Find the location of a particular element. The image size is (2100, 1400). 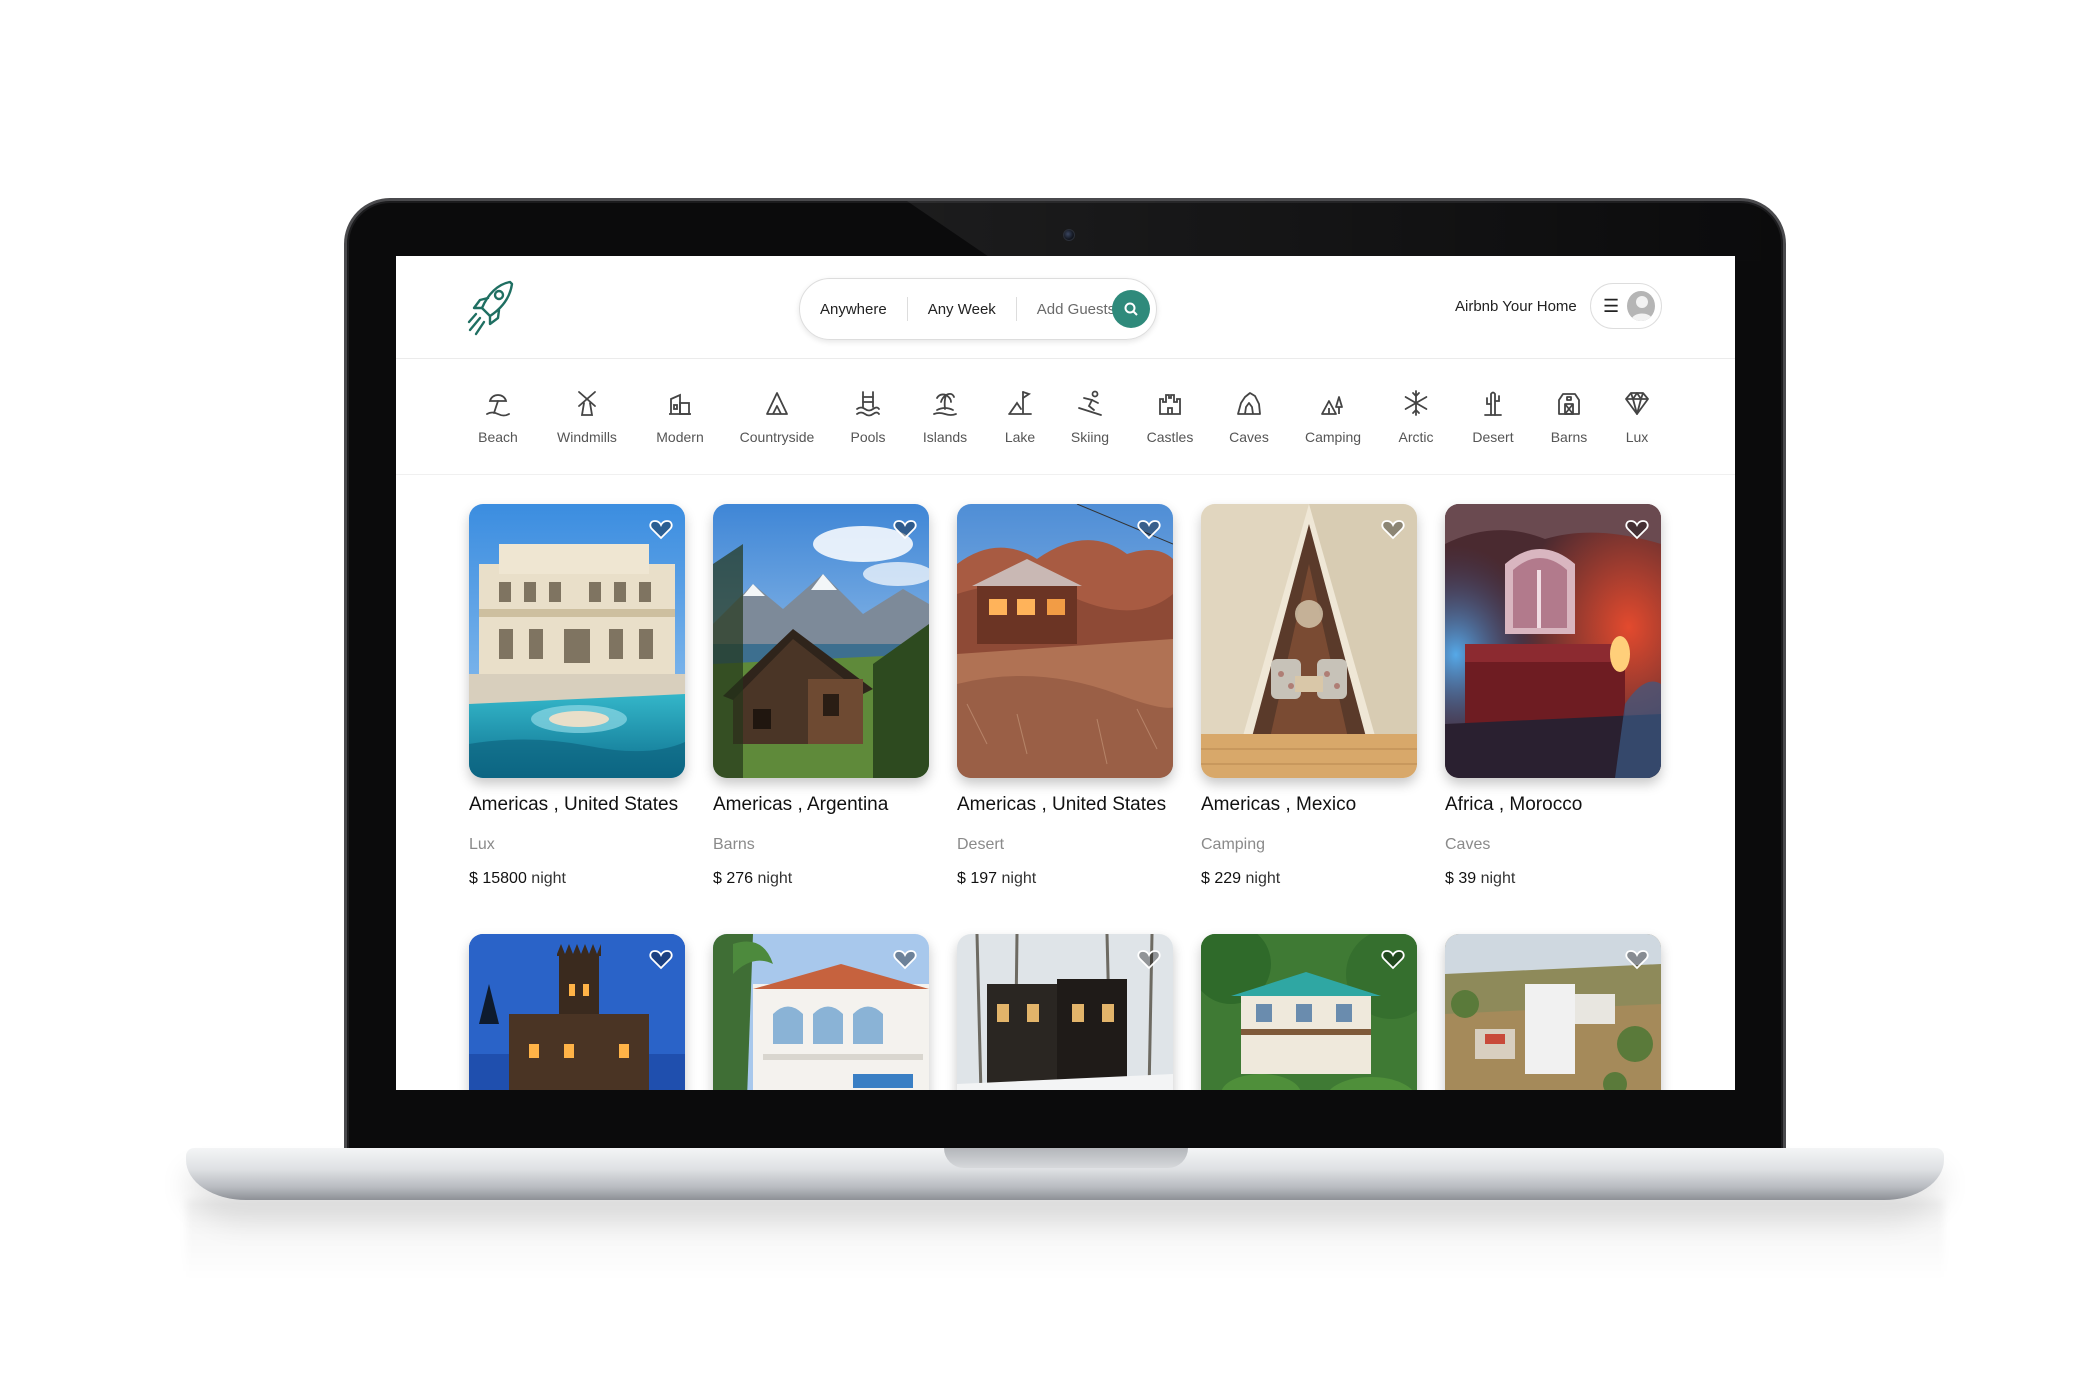

search-where: Anywhere is located at coordinates (853, 309).